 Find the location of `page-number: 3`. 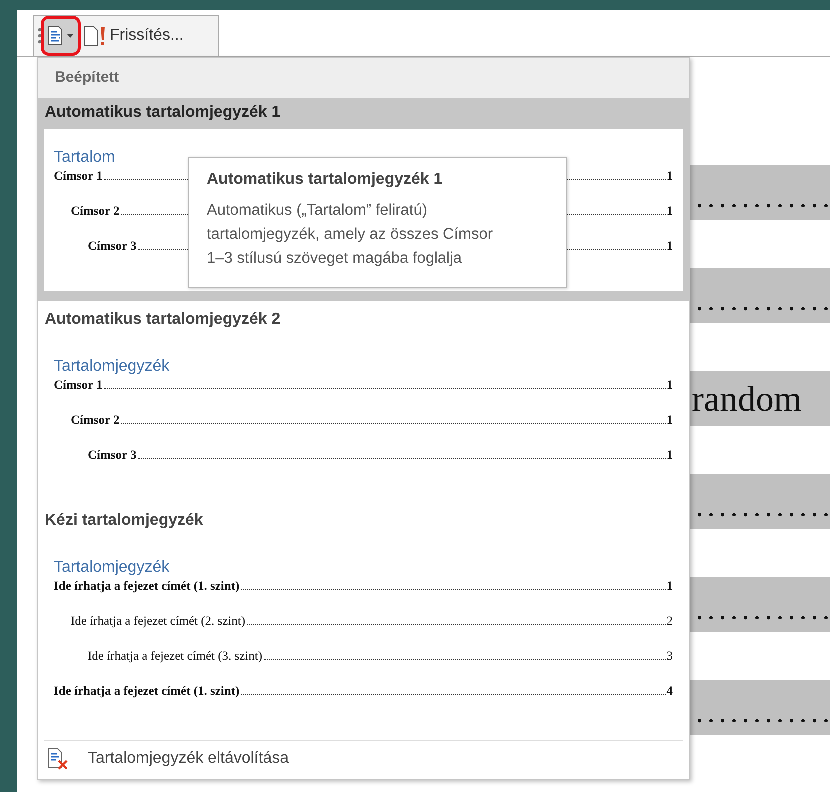

page-number: 3 is located at coordinates (669, 656).